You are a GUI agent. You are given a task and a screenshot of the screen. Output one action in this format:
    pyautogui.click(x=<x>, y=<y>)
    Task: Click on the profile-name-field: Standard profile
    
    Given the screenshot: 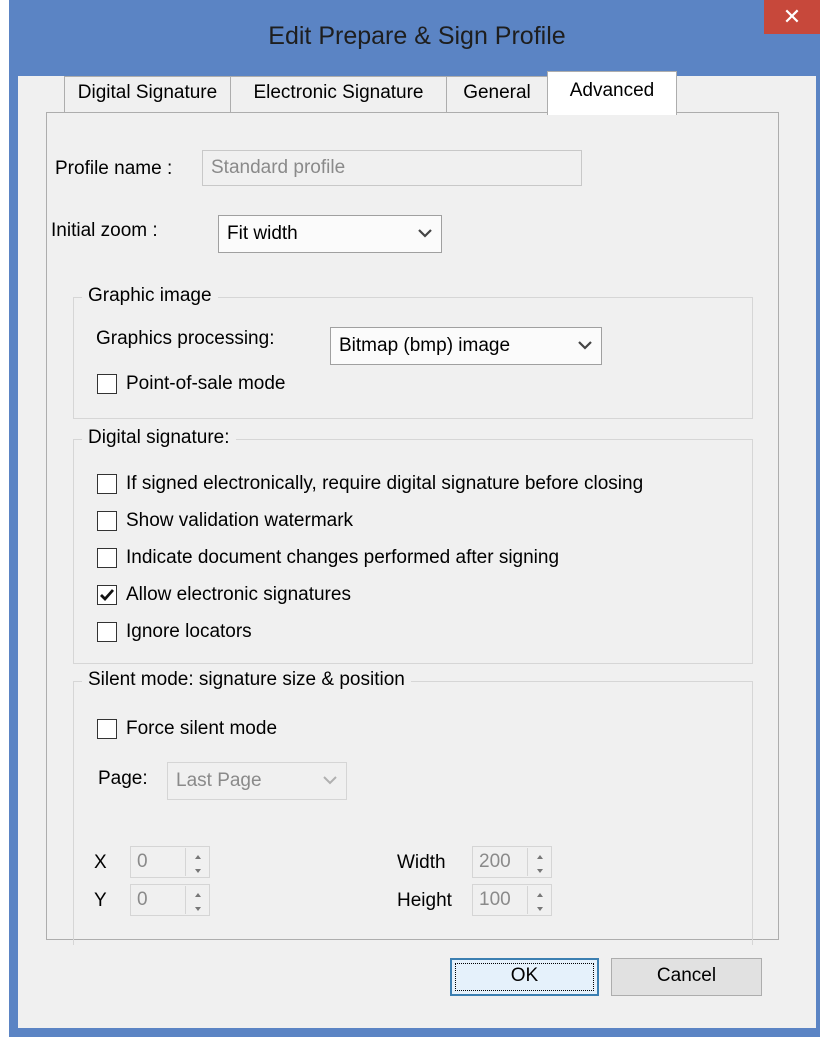 What is the action you would take?
    pyautogui.click(x=392, y=168)
    